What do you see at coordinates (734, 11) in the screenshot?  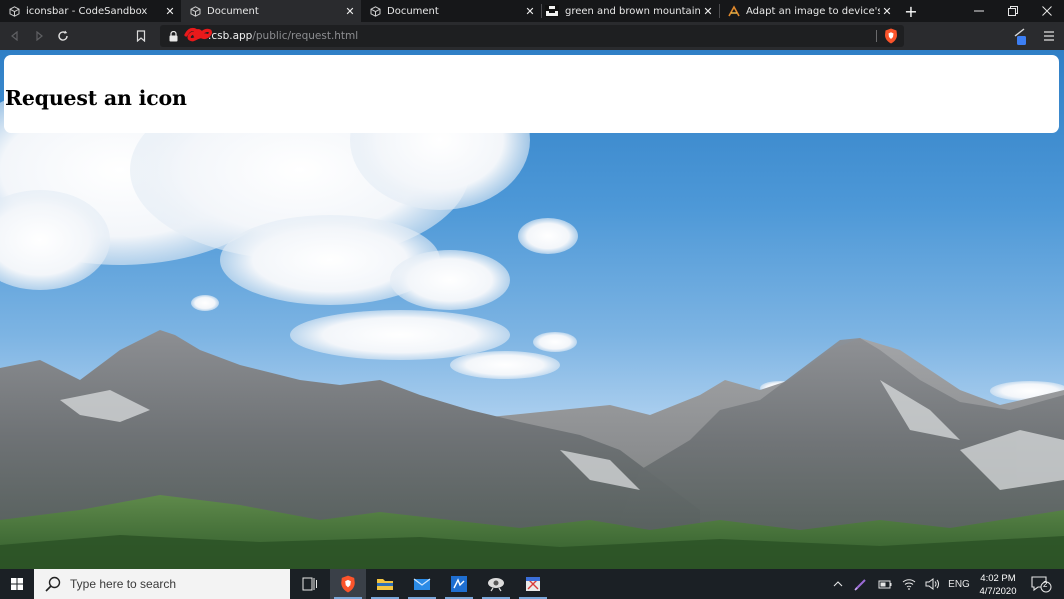 I see `mdn-icon` at bounding box center [734, 11].